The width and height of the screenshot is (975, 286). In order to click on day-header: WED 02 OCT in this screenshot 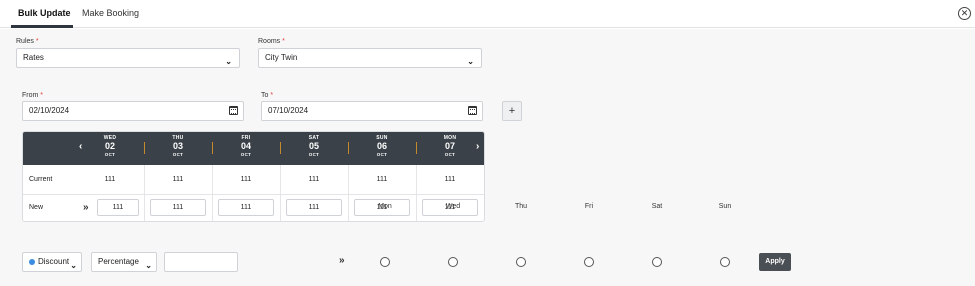, I will do `click(110, 146)`.